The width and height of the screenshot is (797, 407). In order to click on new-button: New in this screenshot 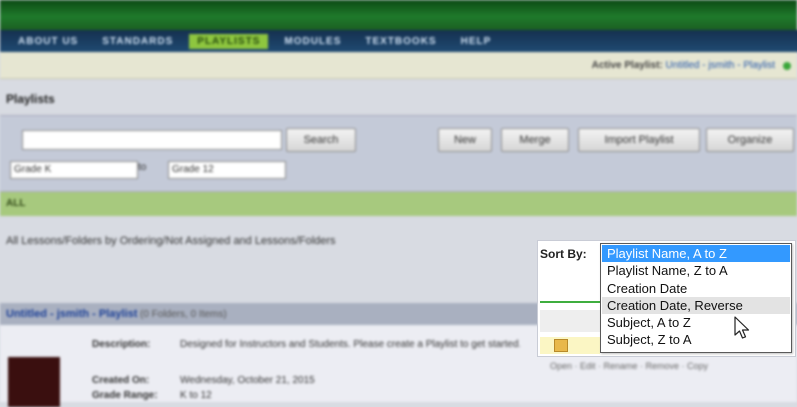, I will do `click(465, 140)`.